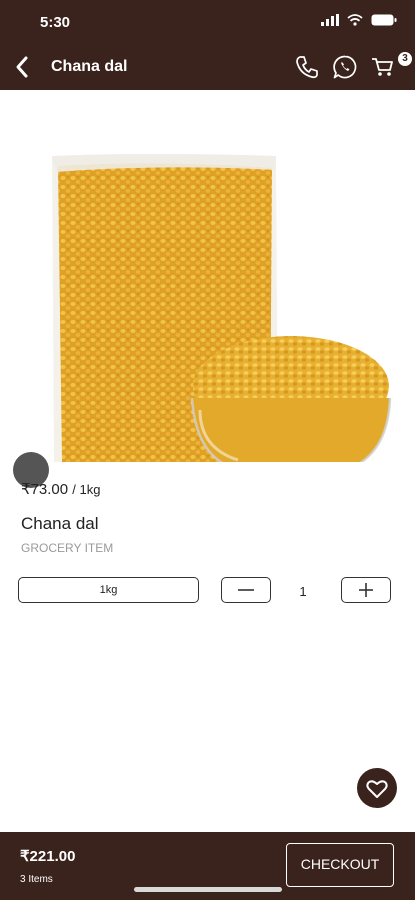  I want to click on status-icons, so click(359, 20).